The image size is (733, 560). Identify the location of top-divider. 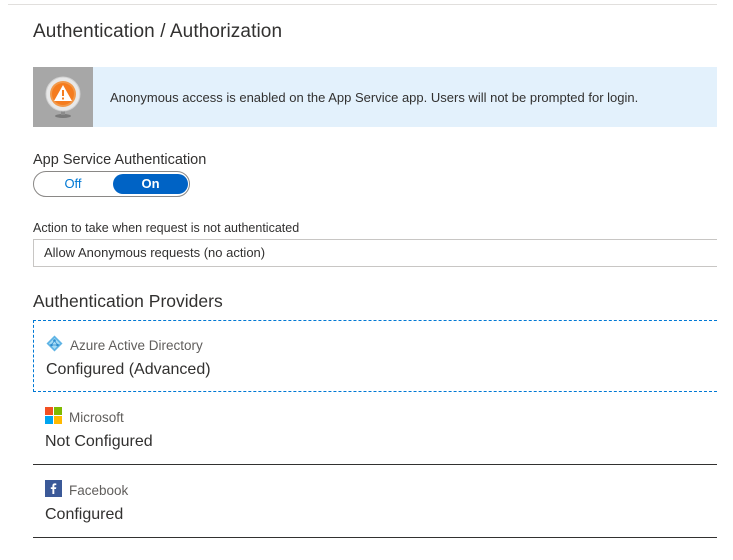
(362, 4).